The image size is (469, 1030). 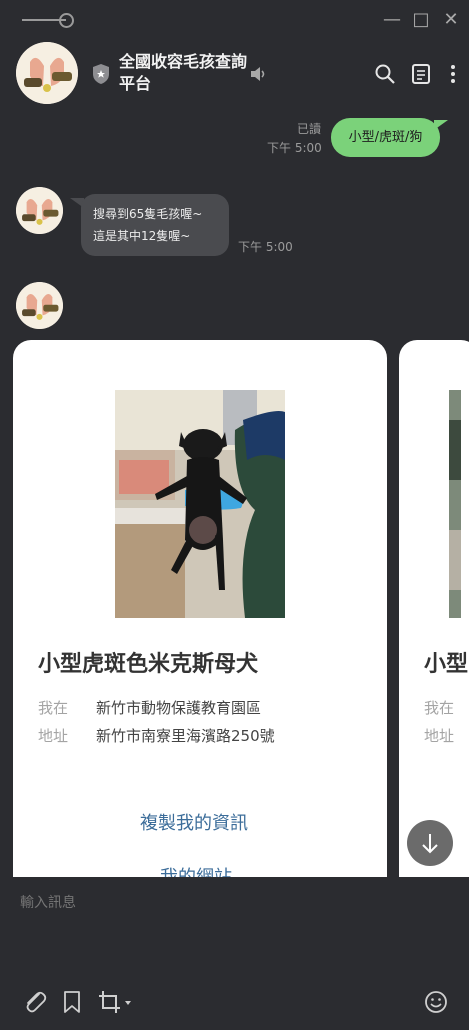 What do you see at coordinates (439, 708) in the screenshot?
I see `location-label-next: 我在` at bounding box center [439, 708].